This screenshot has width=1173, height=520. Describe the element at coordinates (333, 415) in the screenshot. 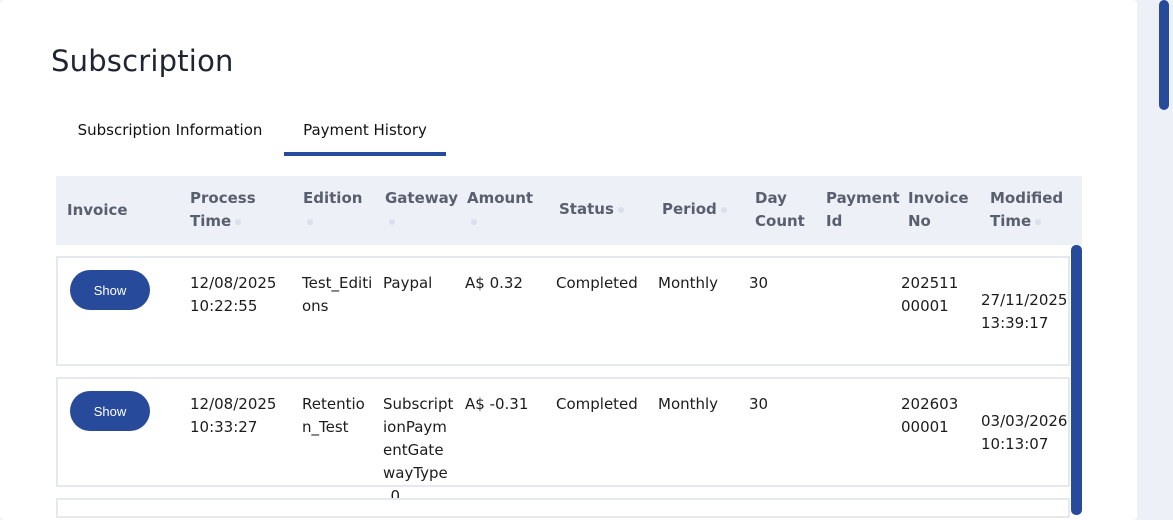

I see `cell-edition: Retention_Test` at that location.